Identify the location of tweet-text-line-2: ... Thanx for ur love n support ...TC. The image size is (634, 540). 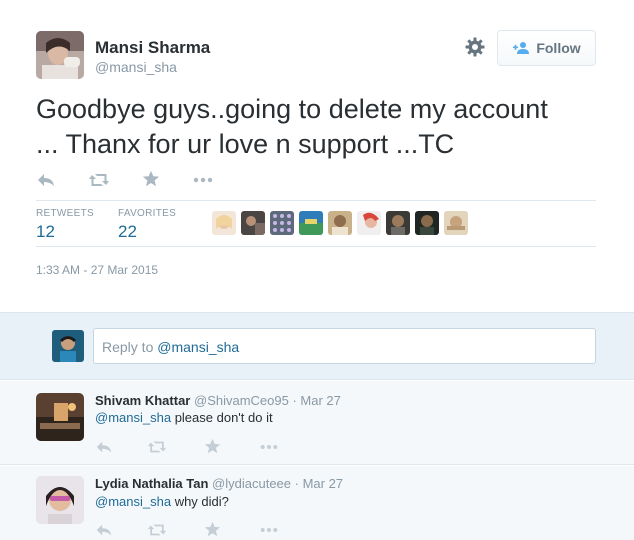
(245, 144).